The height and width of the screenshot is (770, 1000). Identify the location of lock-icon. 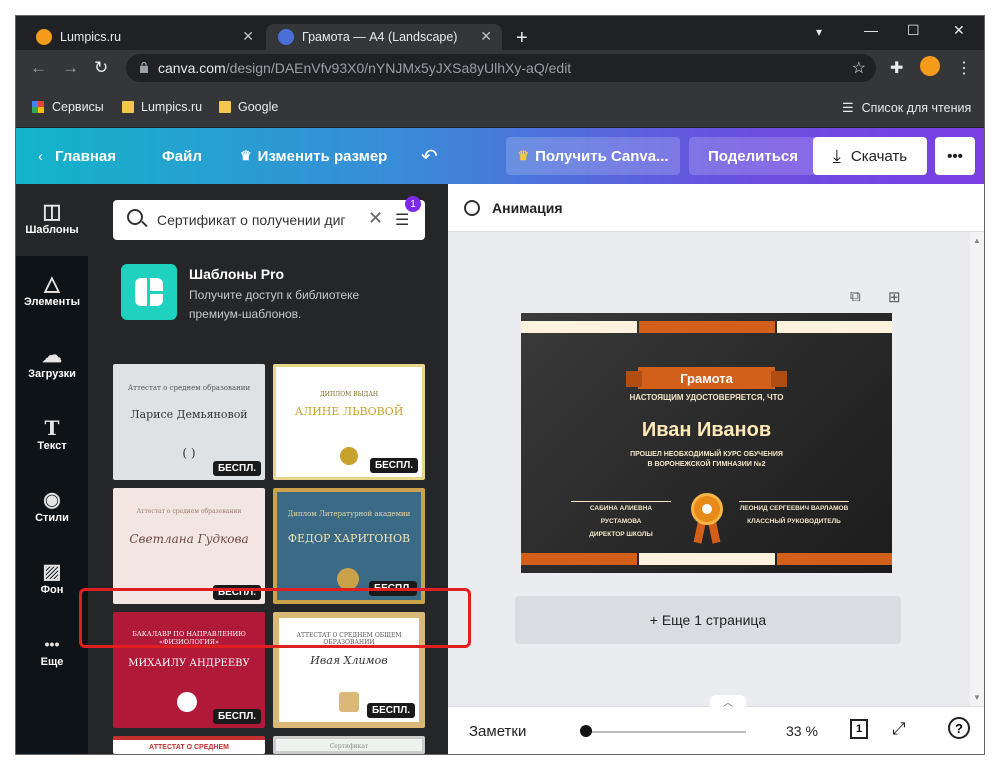
(144, 67).